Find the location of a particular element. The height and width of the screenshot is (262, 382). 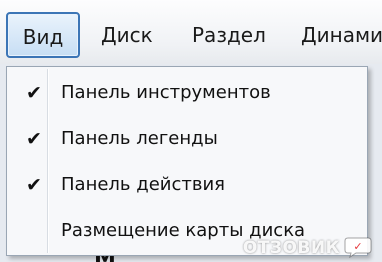

speech-bubble-icon: ✓ is located at coordinates (358, 247).